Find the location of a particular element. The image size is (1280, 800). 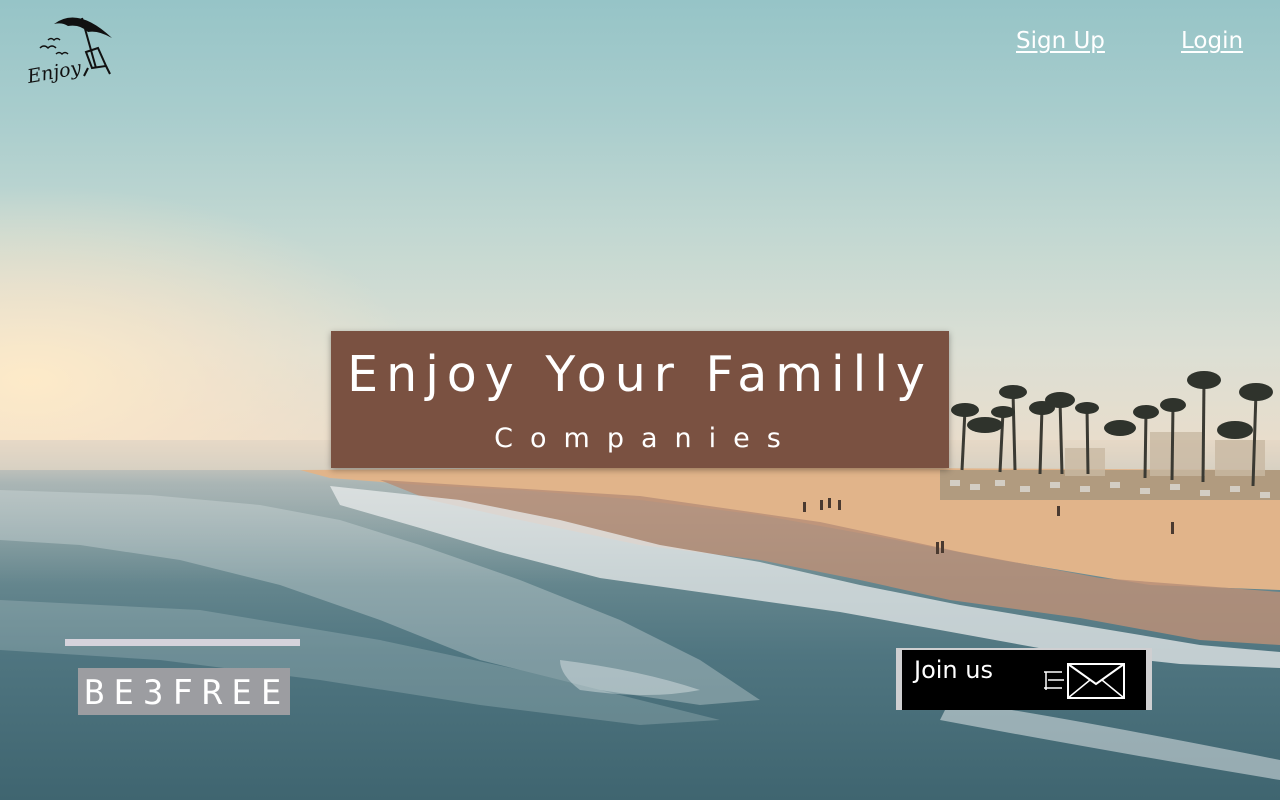

umbrella-chair-logo-icon: Enjoy is located at coordinates (68, 52).